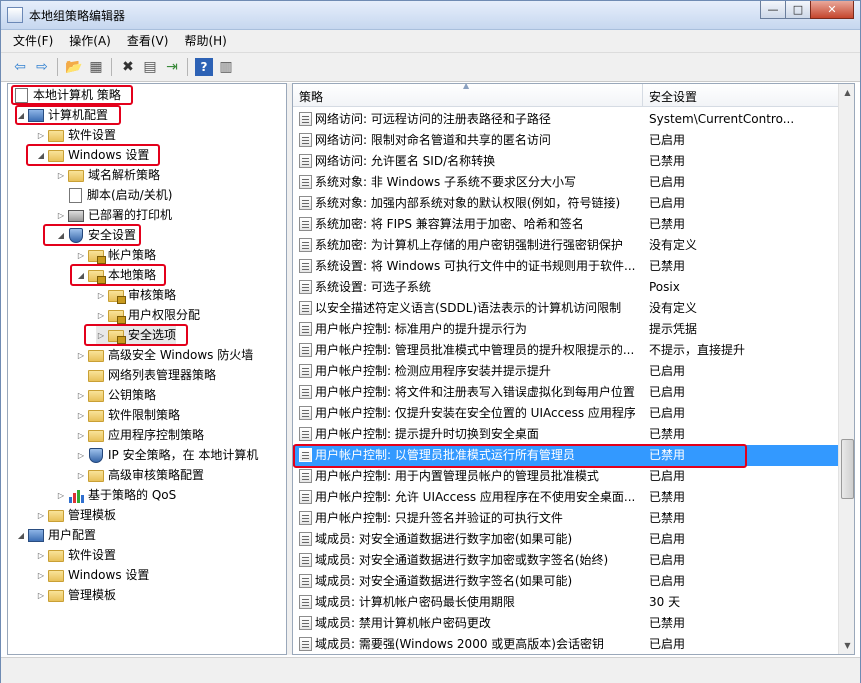 Image resolution: width=861 pixels, height=683 pixels. What do you see at coordinates (565, 203) in the screenshot?
I see `policy-row: 系统对象: 加强内部系统对象的默认权限(例如，符号链接) 已启用` at bounding box center [565, 203].